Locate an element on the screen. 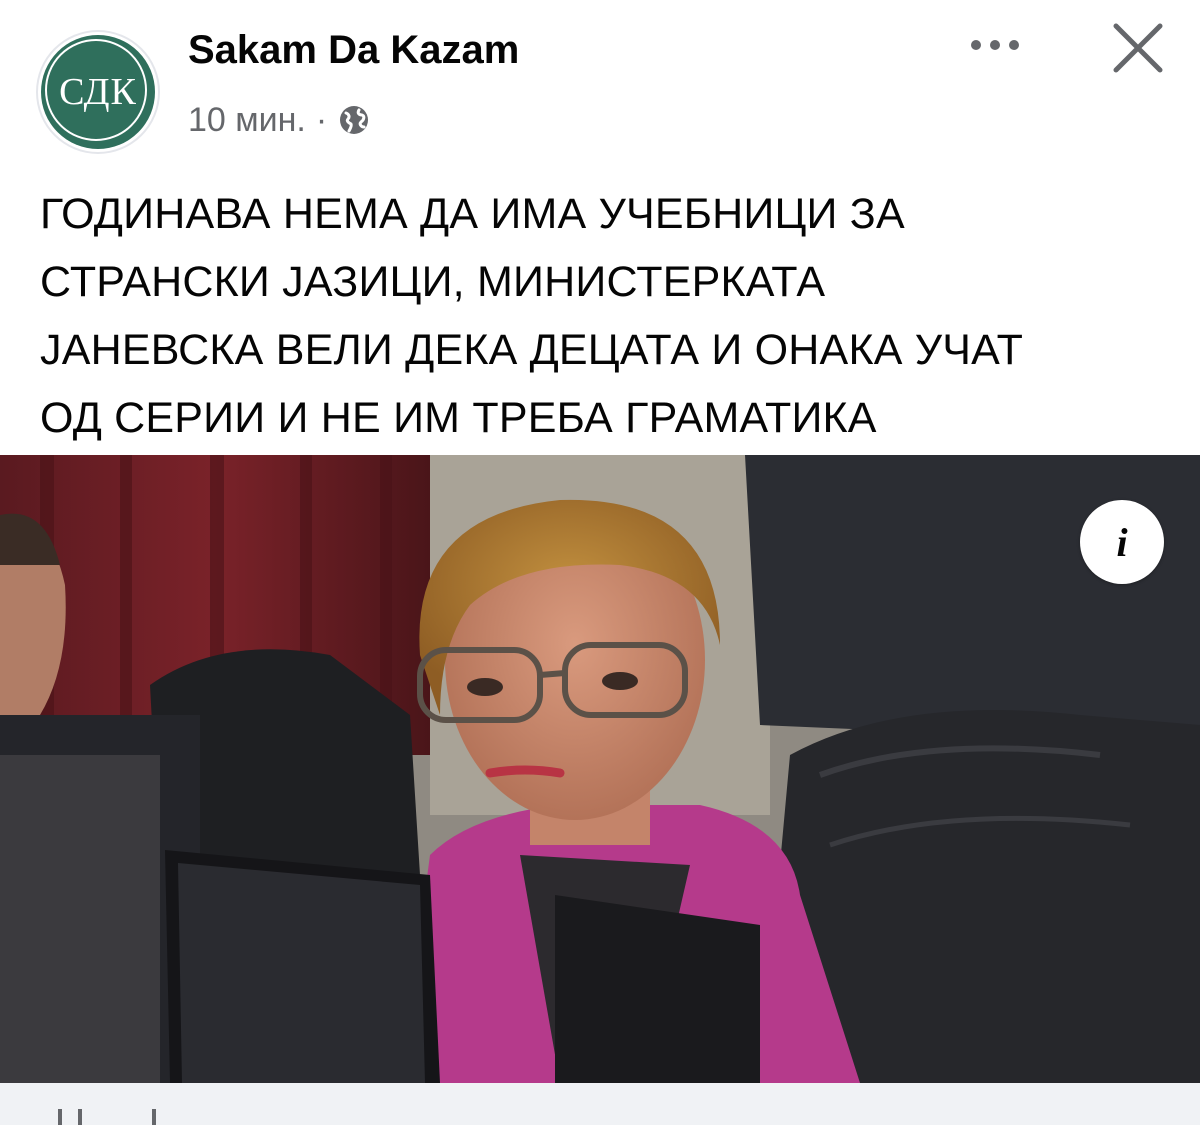  post-meta: 10 мин. · is located at coordinates (279, 120).